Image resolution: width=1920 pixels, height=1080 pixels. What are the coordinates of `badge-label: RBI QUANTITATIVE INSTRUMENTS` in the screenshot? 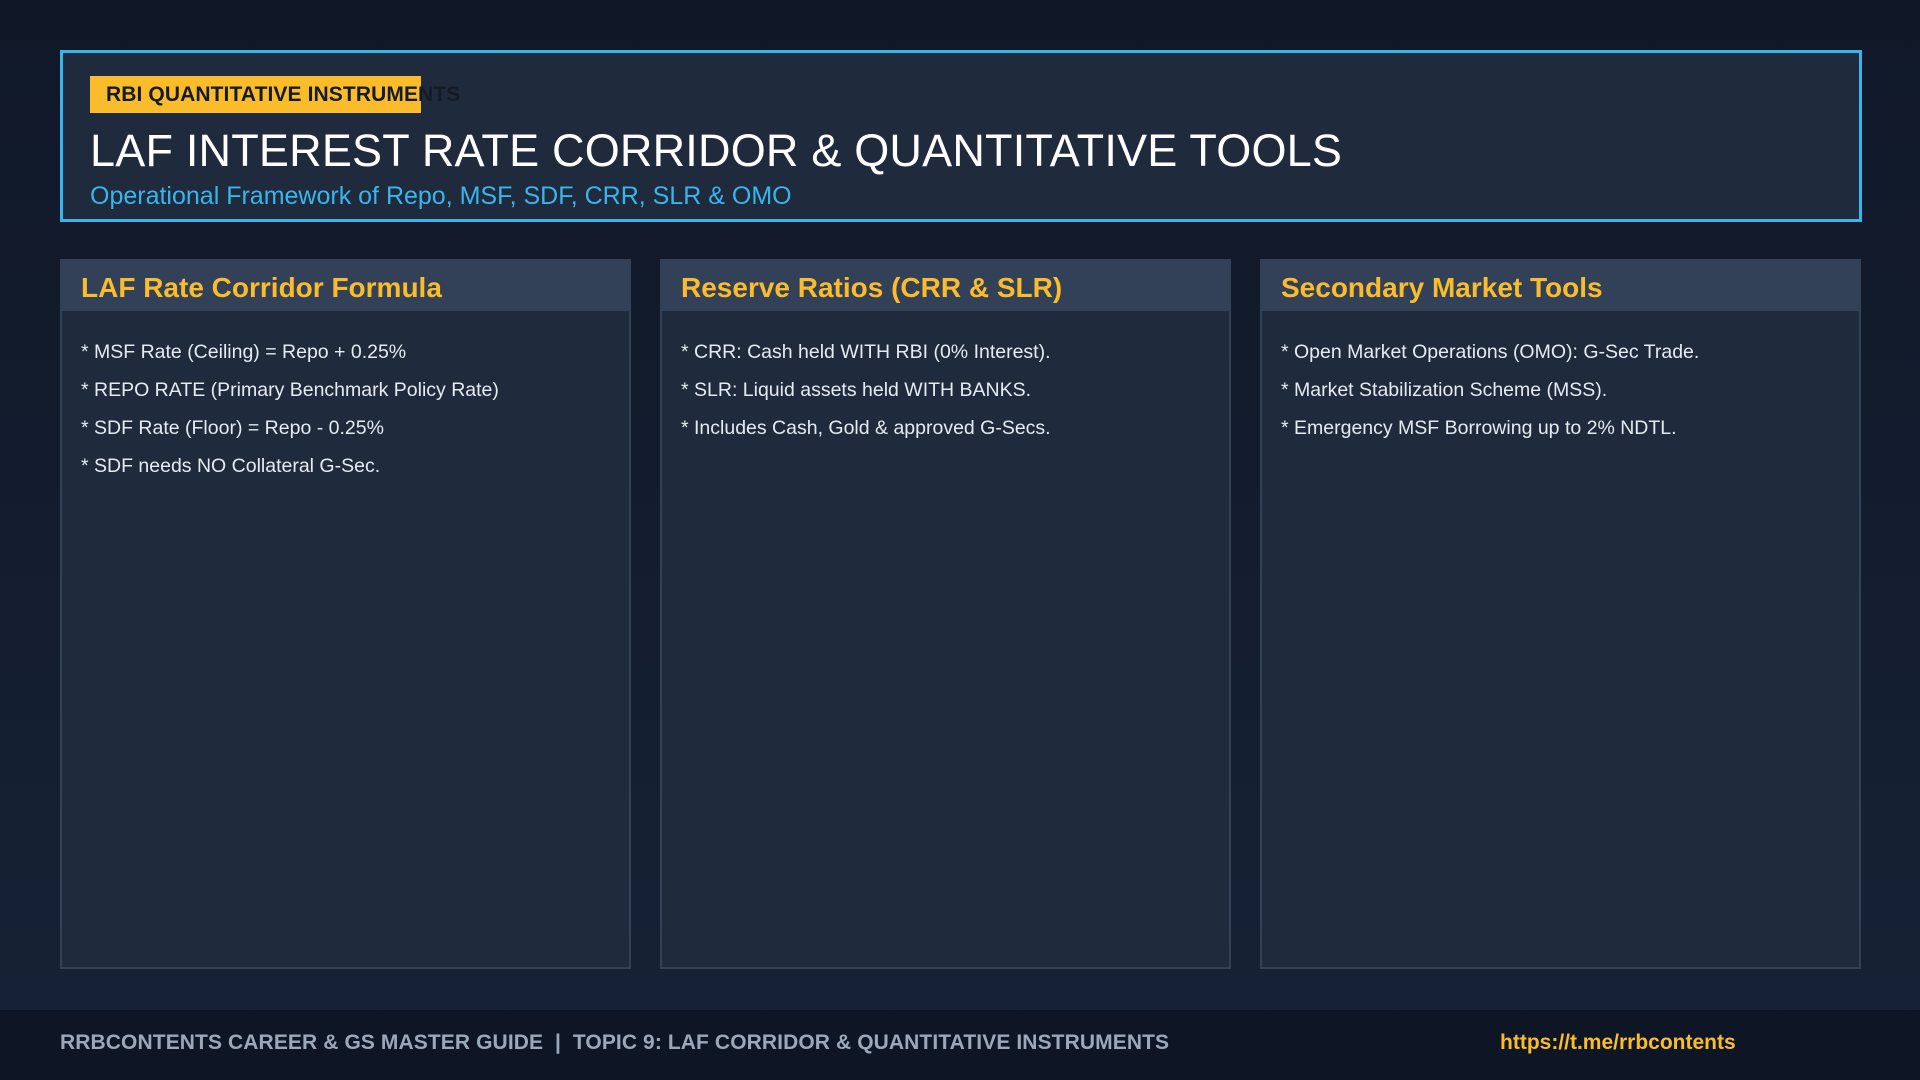 It's located at (283, 94).